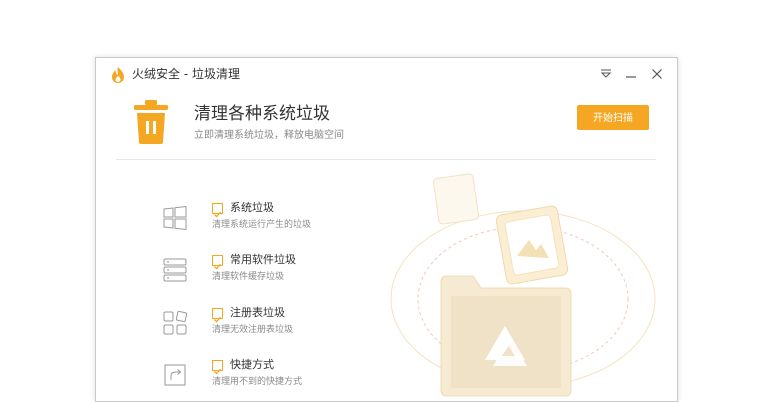  What do you see at coordinates (217, 210) in the screenshot?
I see `system-junk-checkbox` at bounding box center [217, 210].